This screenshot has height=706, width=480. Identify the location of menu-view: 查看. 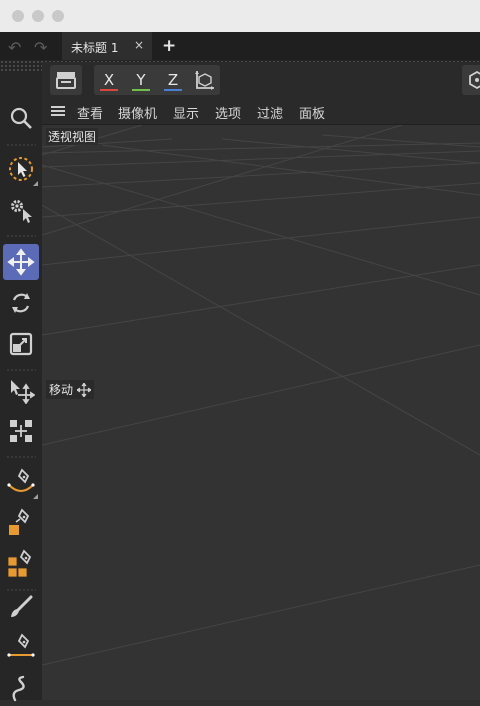
(90, 112).